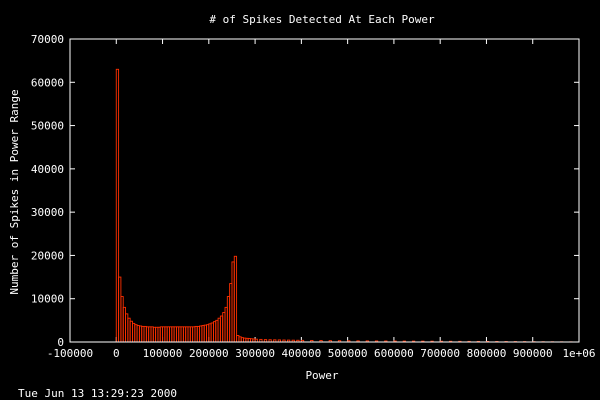 The width and height of the screenshot is (600, 400). Describe the element at coordinates (322, 19) in the screenshot. I see `chart-title: # of Spikes Detected At Each Power` at that location.